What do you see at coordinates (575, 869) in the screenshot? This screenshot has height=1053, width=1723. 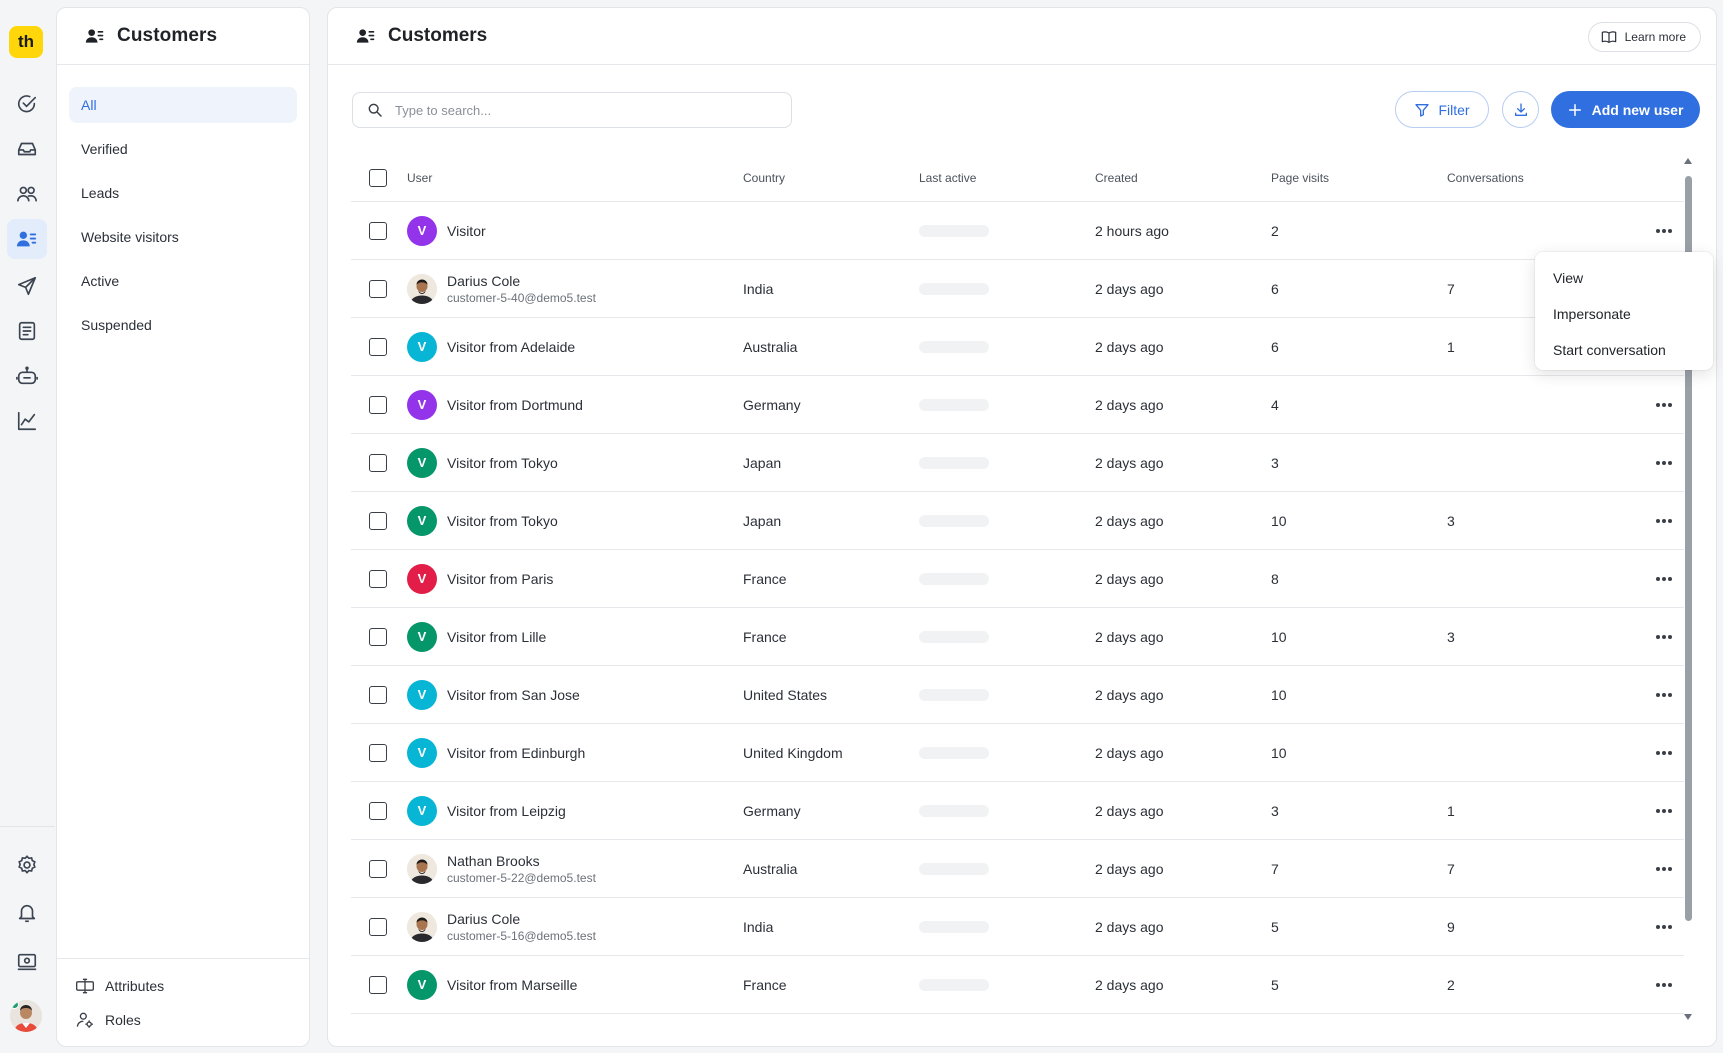 I see `user-cell: Nathan Brooks customer-5-22@demo5.test` at bounding box center [575, 869].